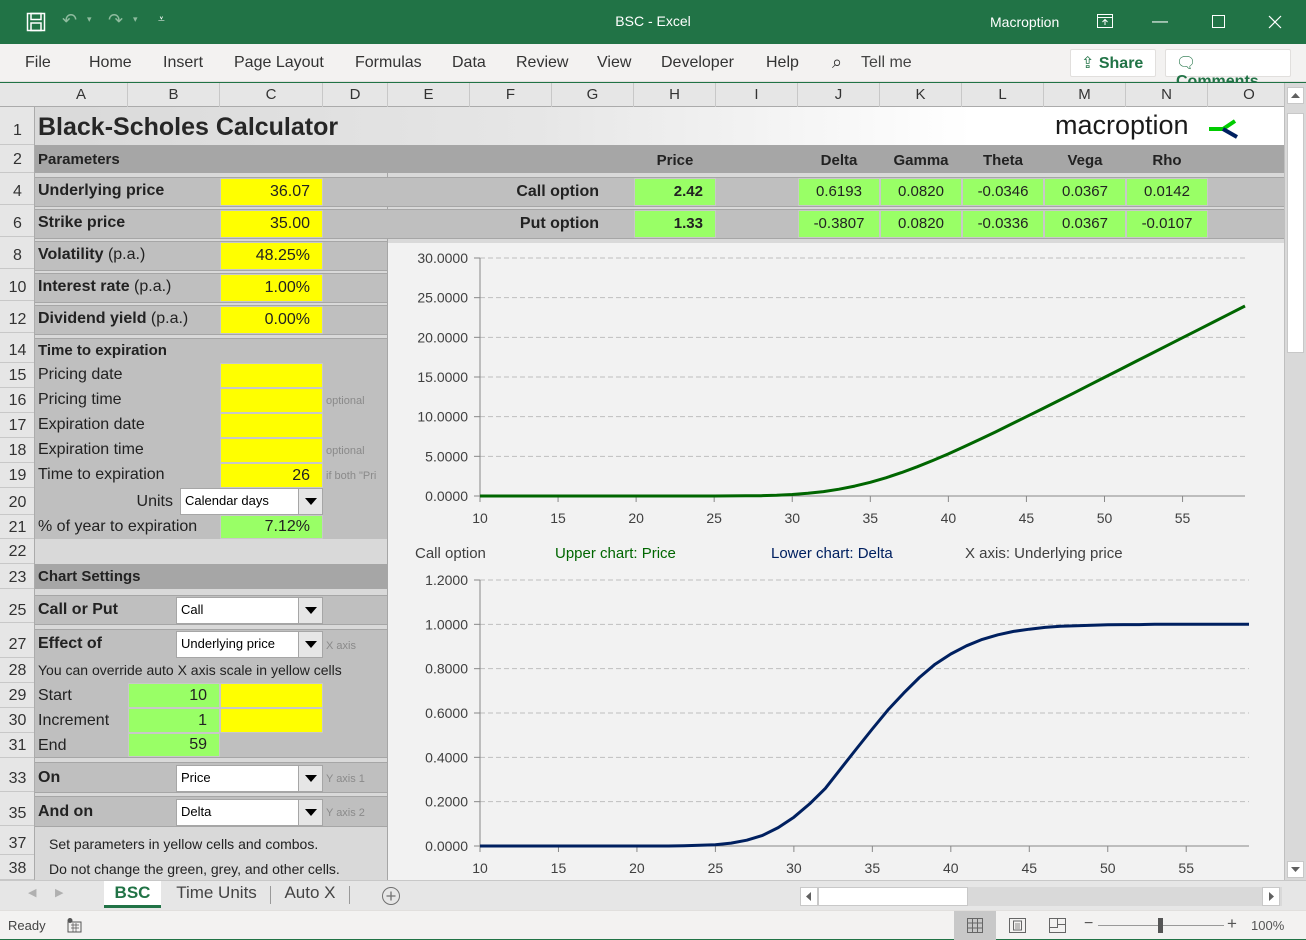  I want to click on normal-view-button, so click(975, 925).